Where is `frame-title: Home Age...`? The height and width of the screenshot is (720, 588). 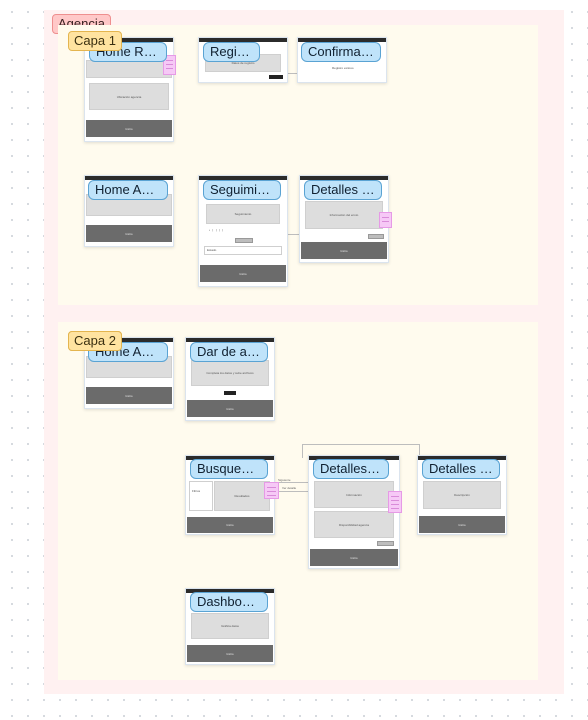
frame-title: Home Age... is located at coordinates (128, 190).